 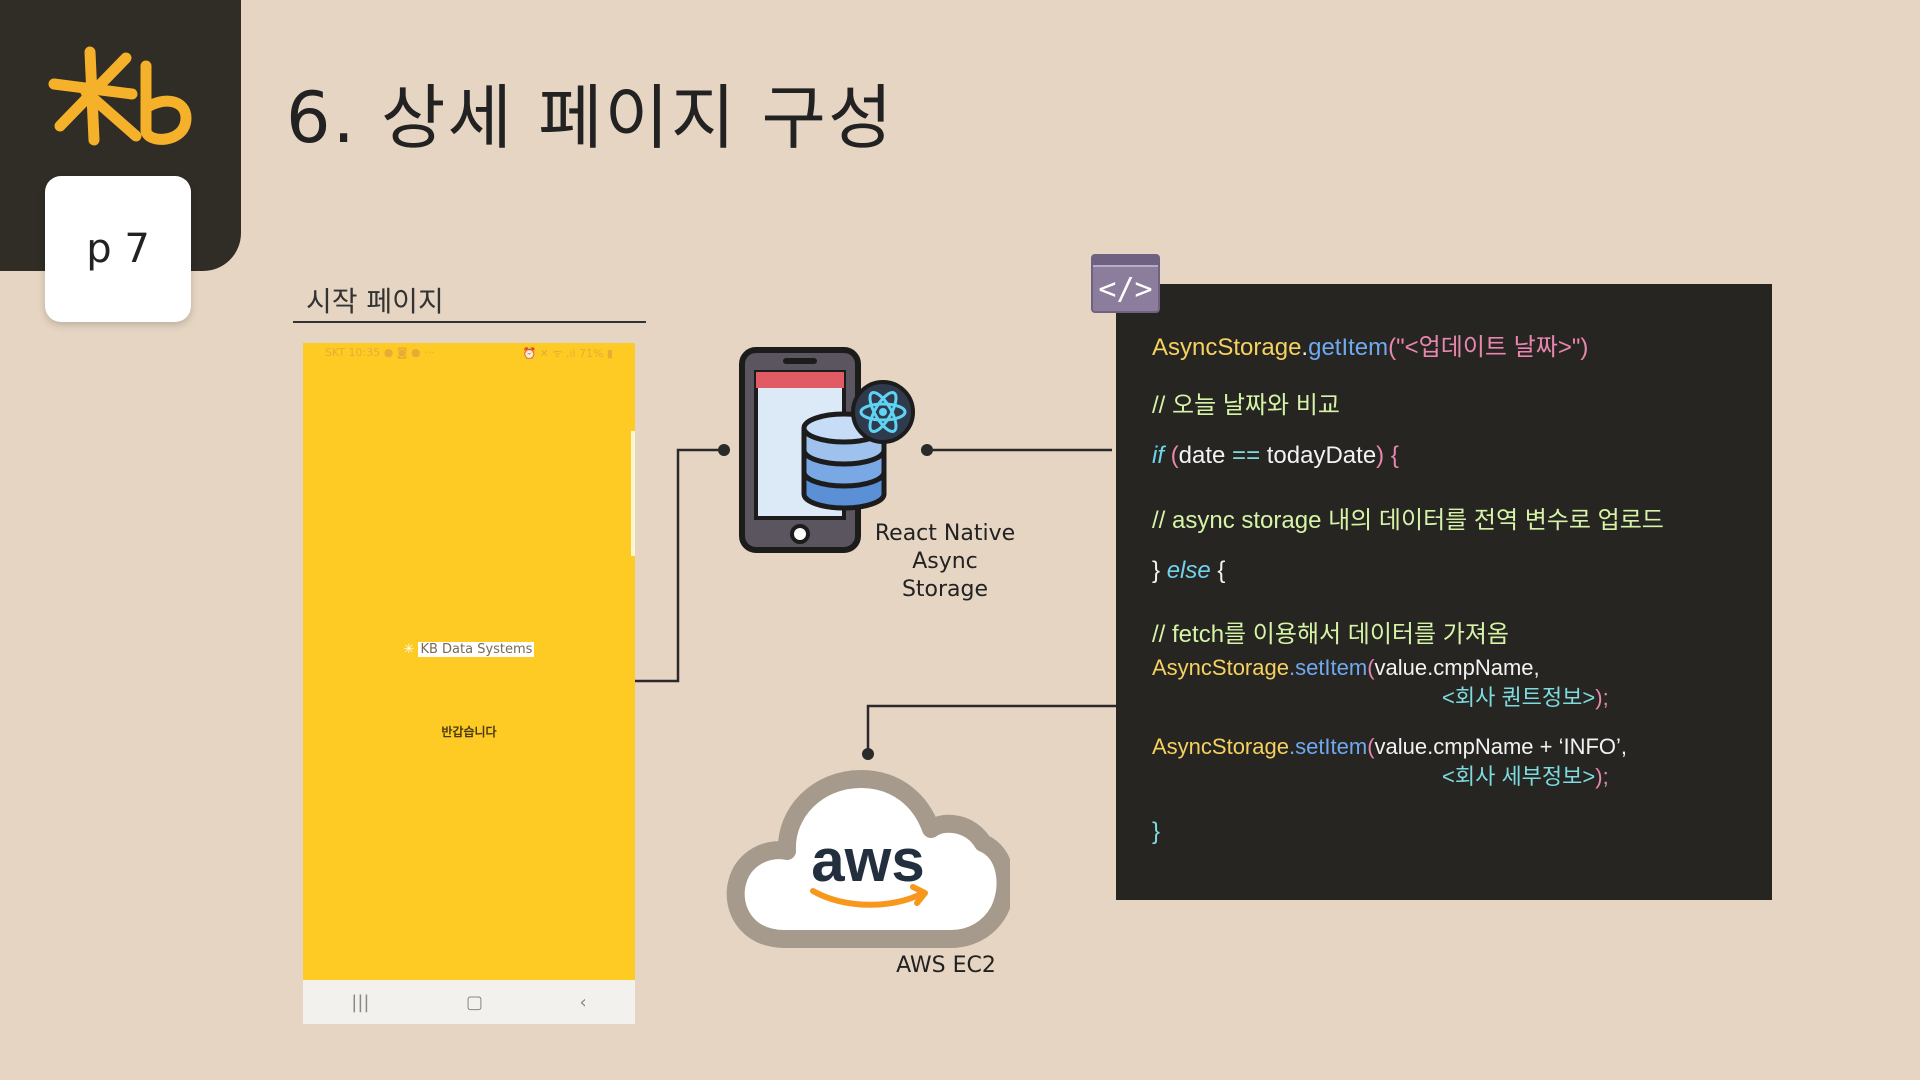 I want to click on async-storage-label: React Native Async Storage, so click(x=945, y=562).